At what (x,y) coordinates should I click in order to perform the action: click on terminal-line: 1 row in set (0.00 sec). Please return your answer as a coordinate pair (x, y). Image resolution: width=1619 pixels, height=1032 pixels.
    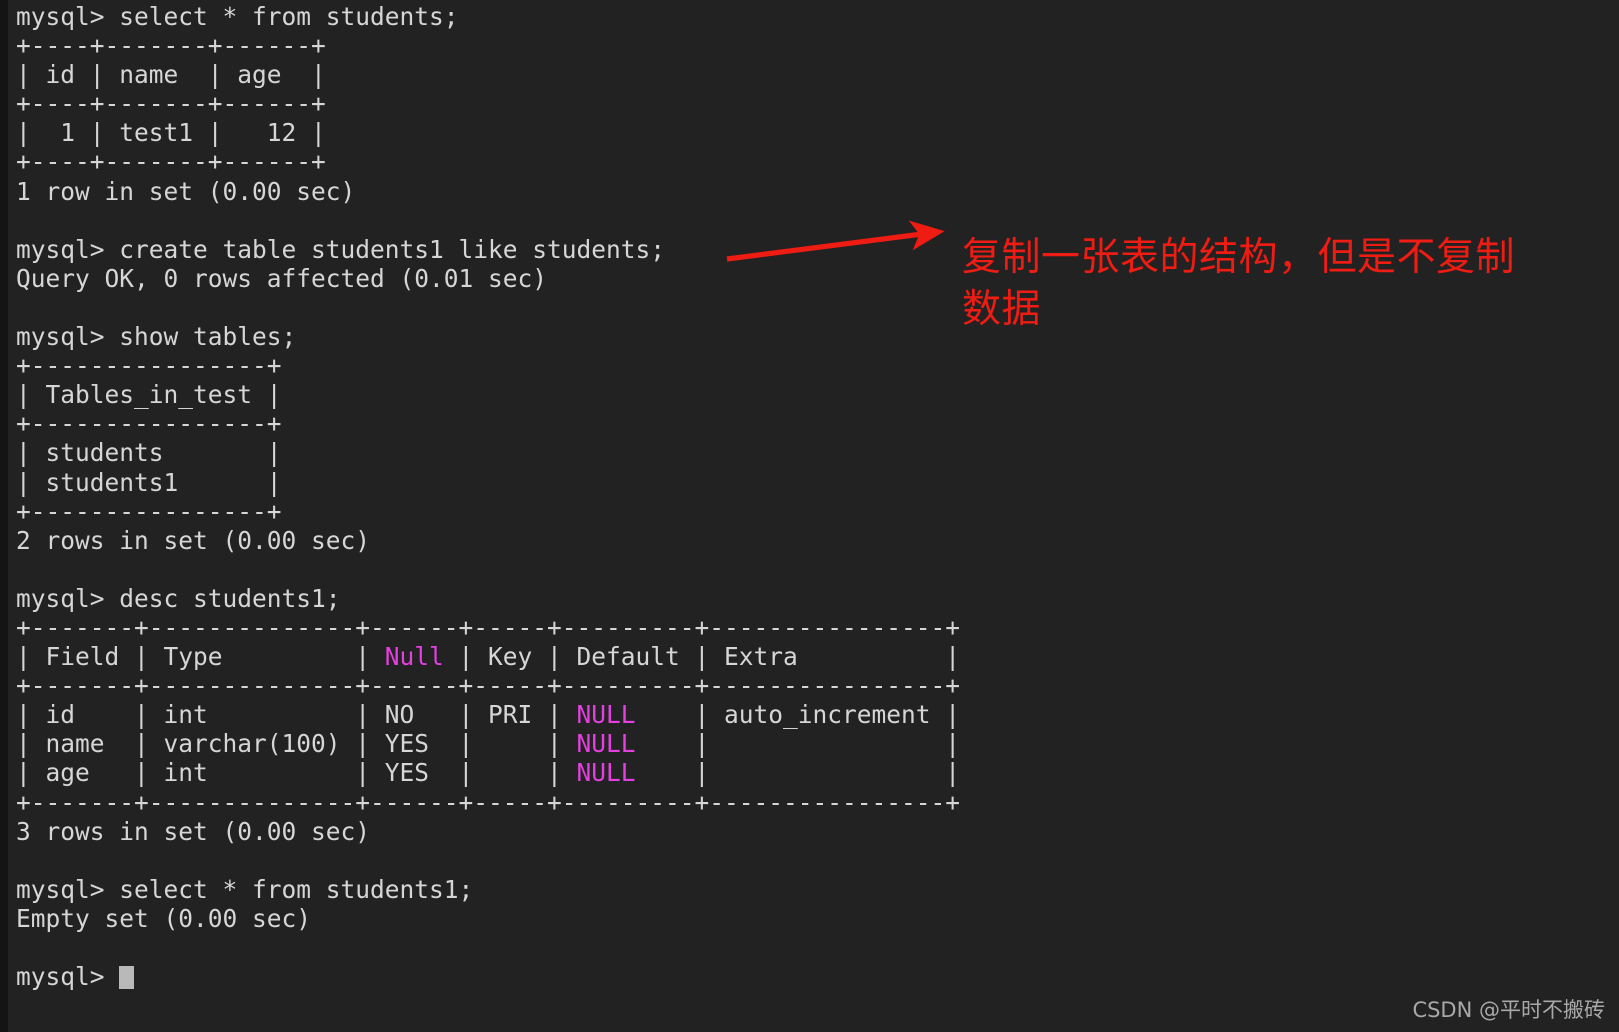
    Looking at the image, I should click on (796, 191).